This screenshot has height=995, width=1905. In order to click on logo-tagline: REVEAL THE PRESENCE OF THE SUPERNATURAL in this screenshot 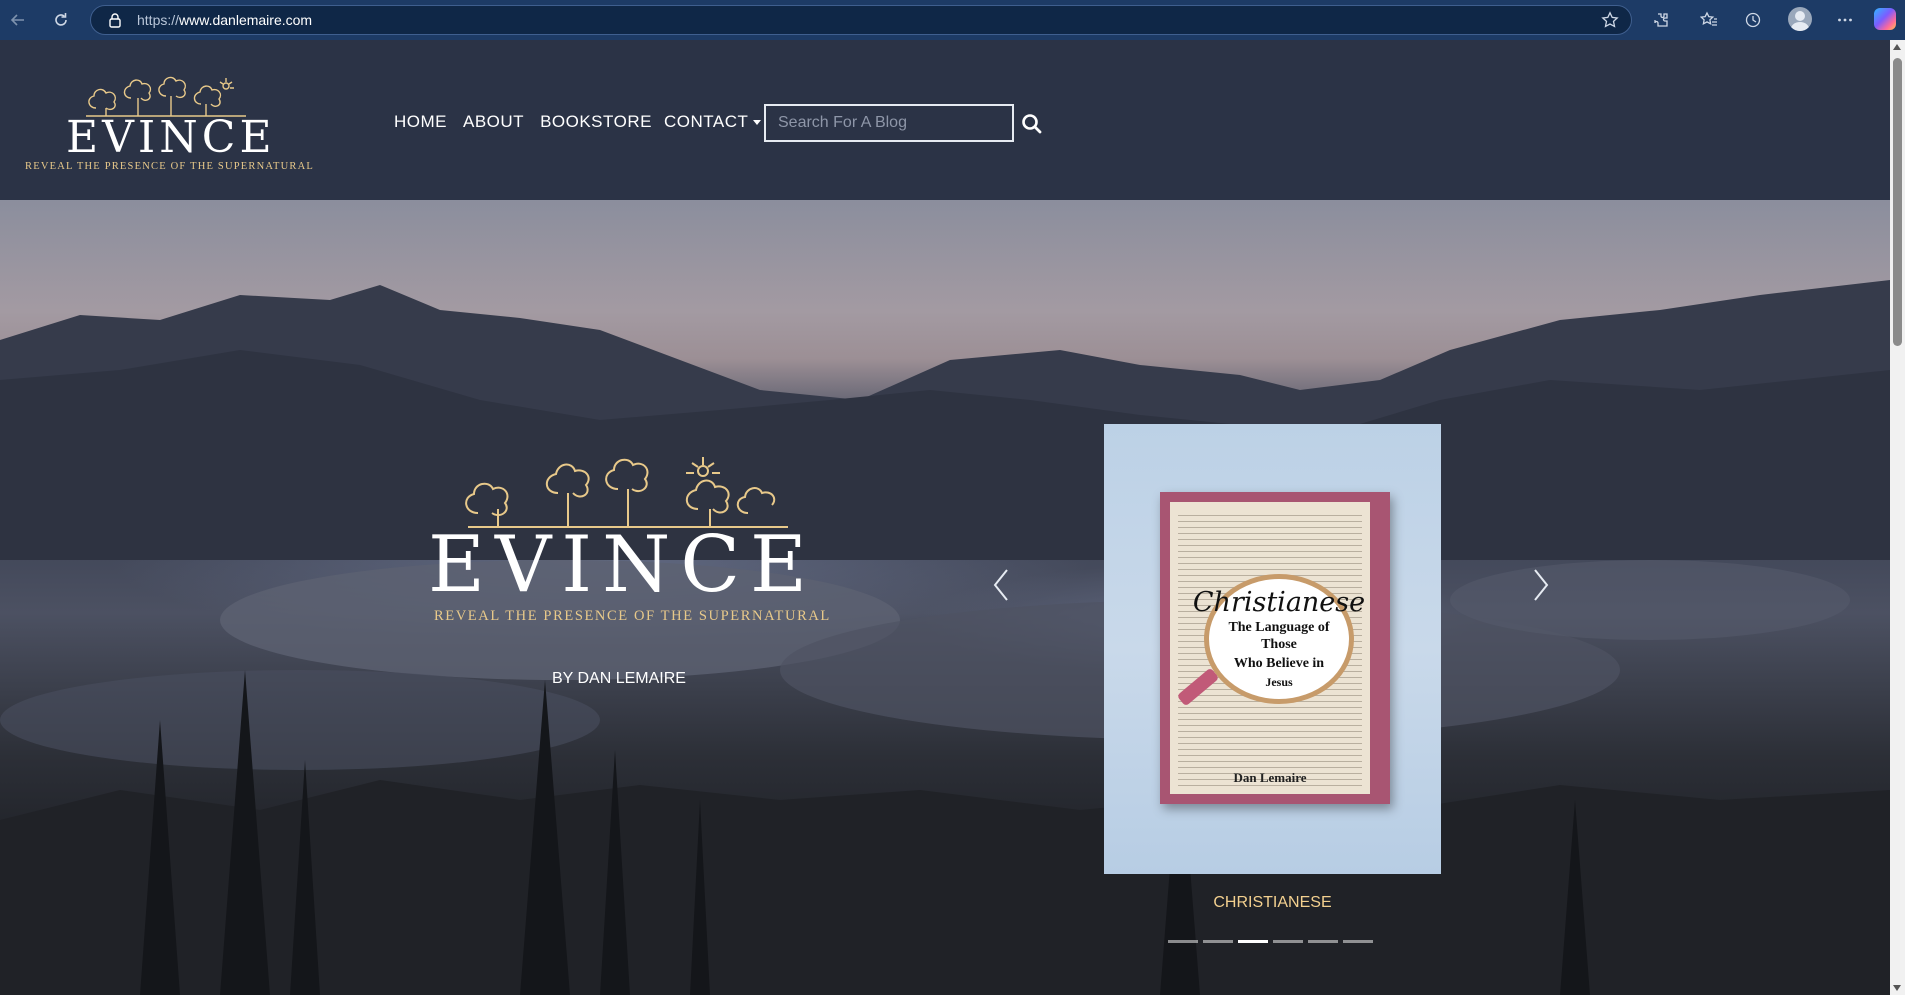, I will do `click(169, 166)`.